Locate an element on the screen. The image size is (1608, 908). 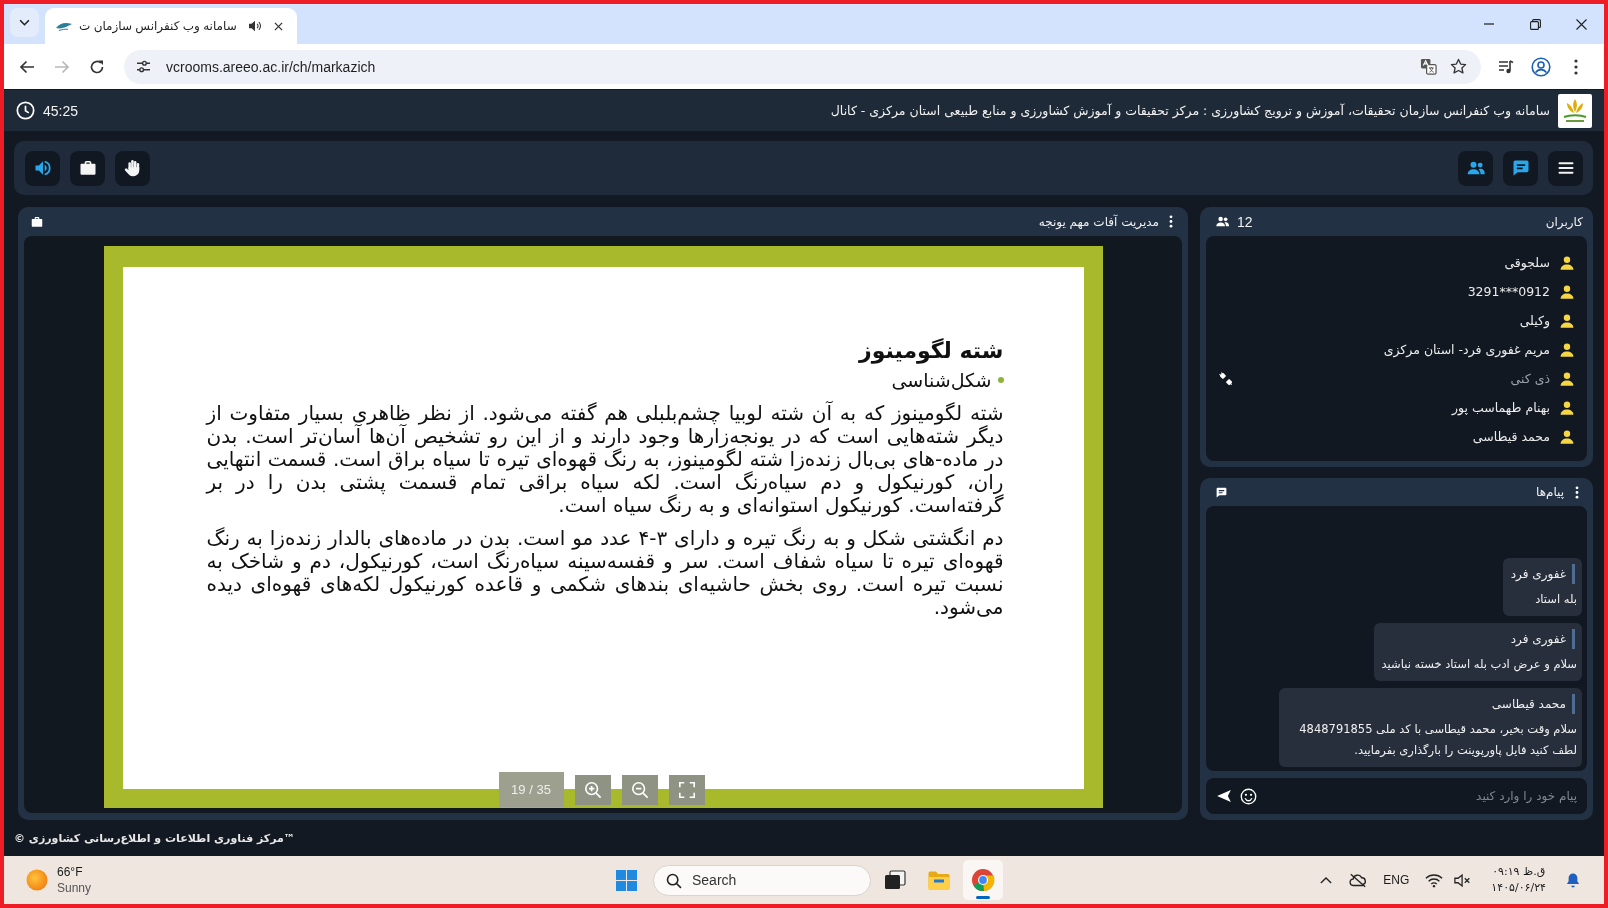
zoom-out-icon is located at coordinates (639, 789).